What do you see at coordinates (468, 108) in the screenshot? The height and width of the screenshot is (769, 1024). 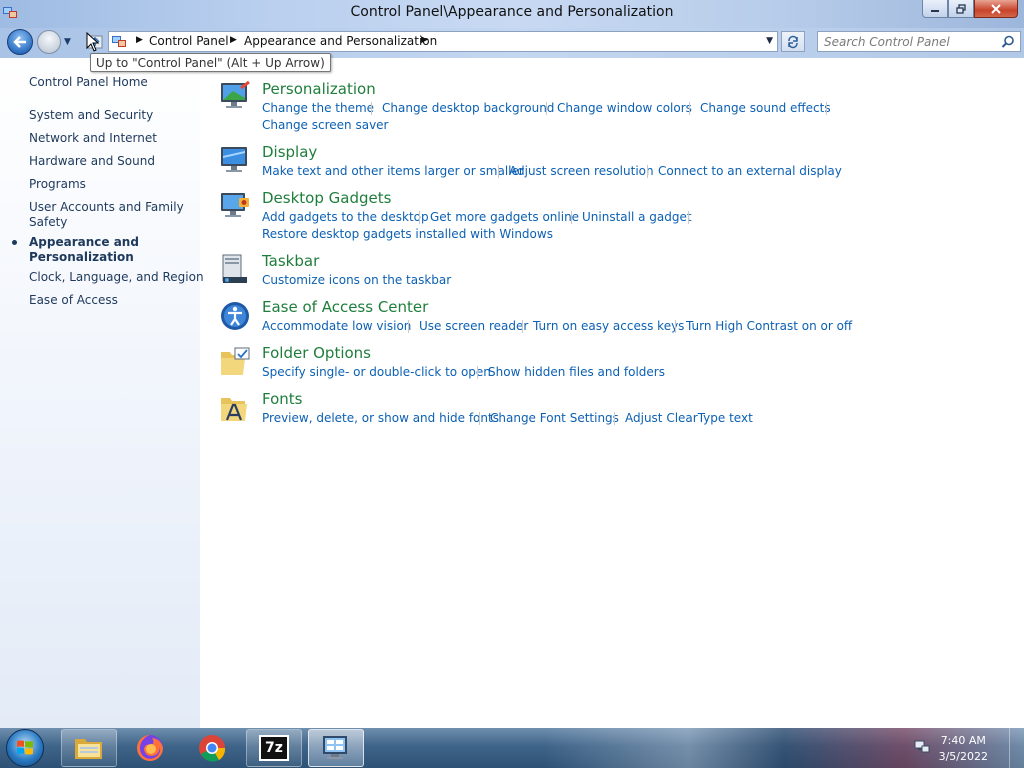 I see `link-change-desktop-background: Change desktop background` at bounding box center [468, 108].